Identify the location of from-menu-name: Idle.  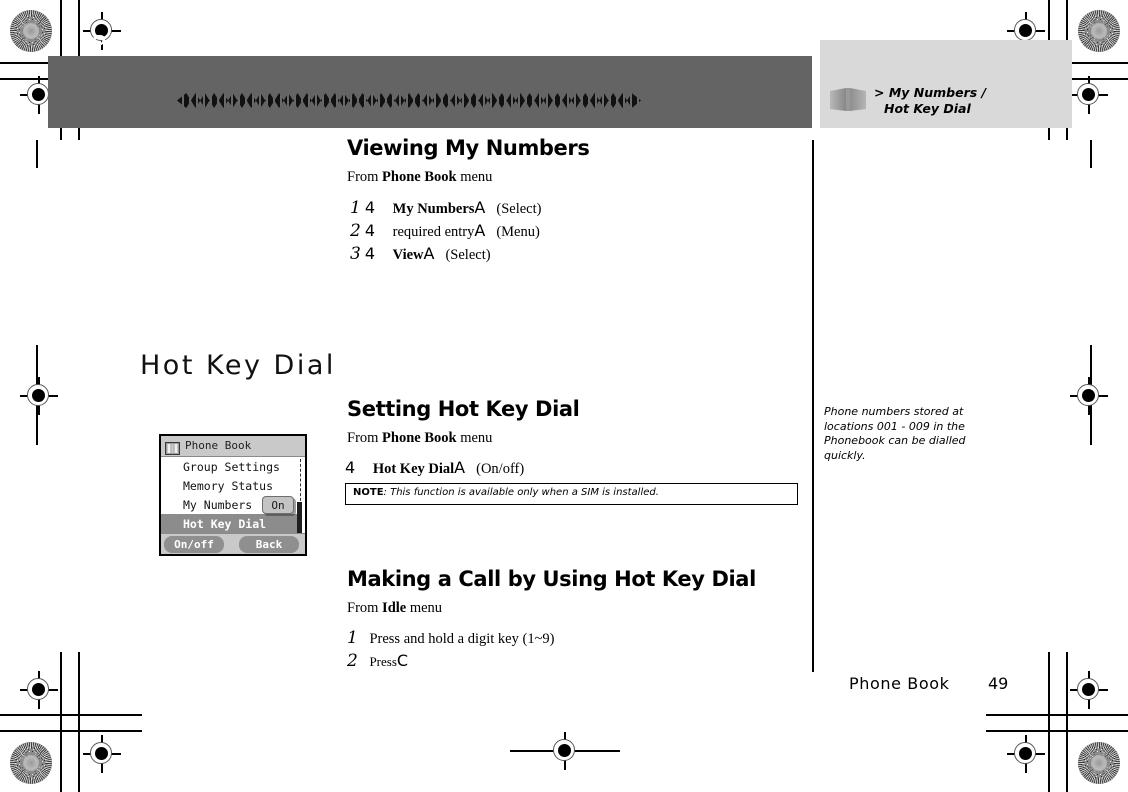
(394, 608).